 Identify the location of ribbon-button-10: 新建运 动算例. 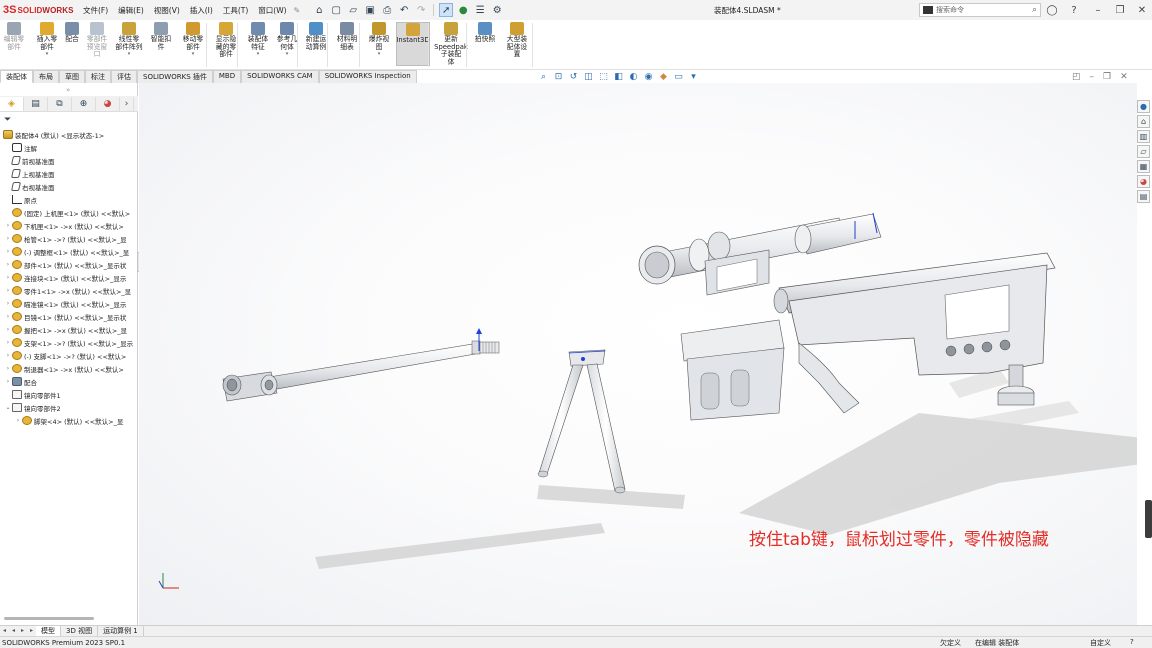
(316, 36).